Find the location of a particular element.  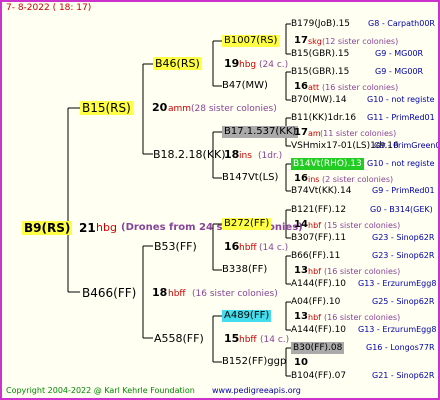

gen4-queen-2: B15(GBR).15 is located at coordinates (320, 54).